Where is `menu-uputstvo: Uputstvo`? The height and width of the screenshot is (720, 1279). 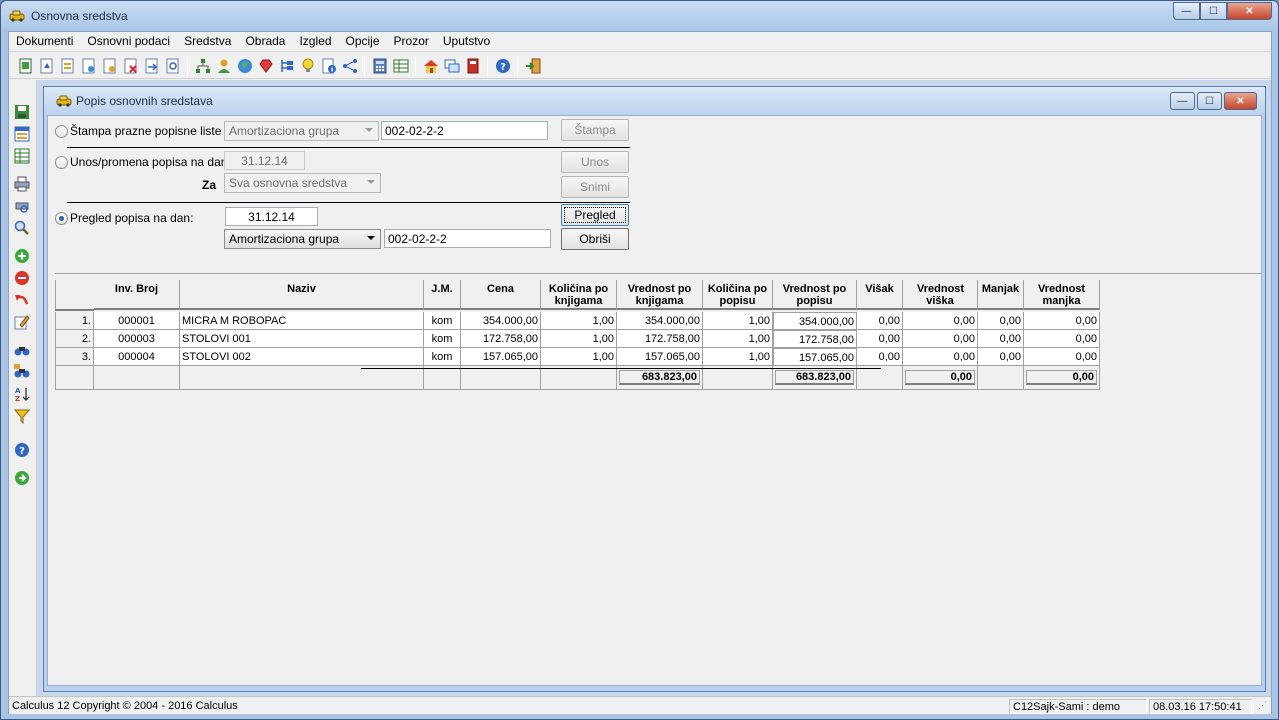 menu-uputstvo: Uputstvo is located at coordinates (466, 41).